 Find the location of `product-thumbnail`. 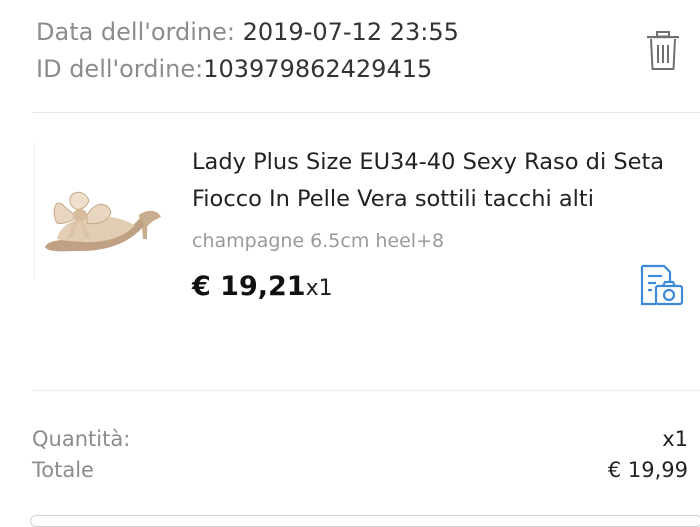

product-thumbnail is located at coordinates (102, 211).